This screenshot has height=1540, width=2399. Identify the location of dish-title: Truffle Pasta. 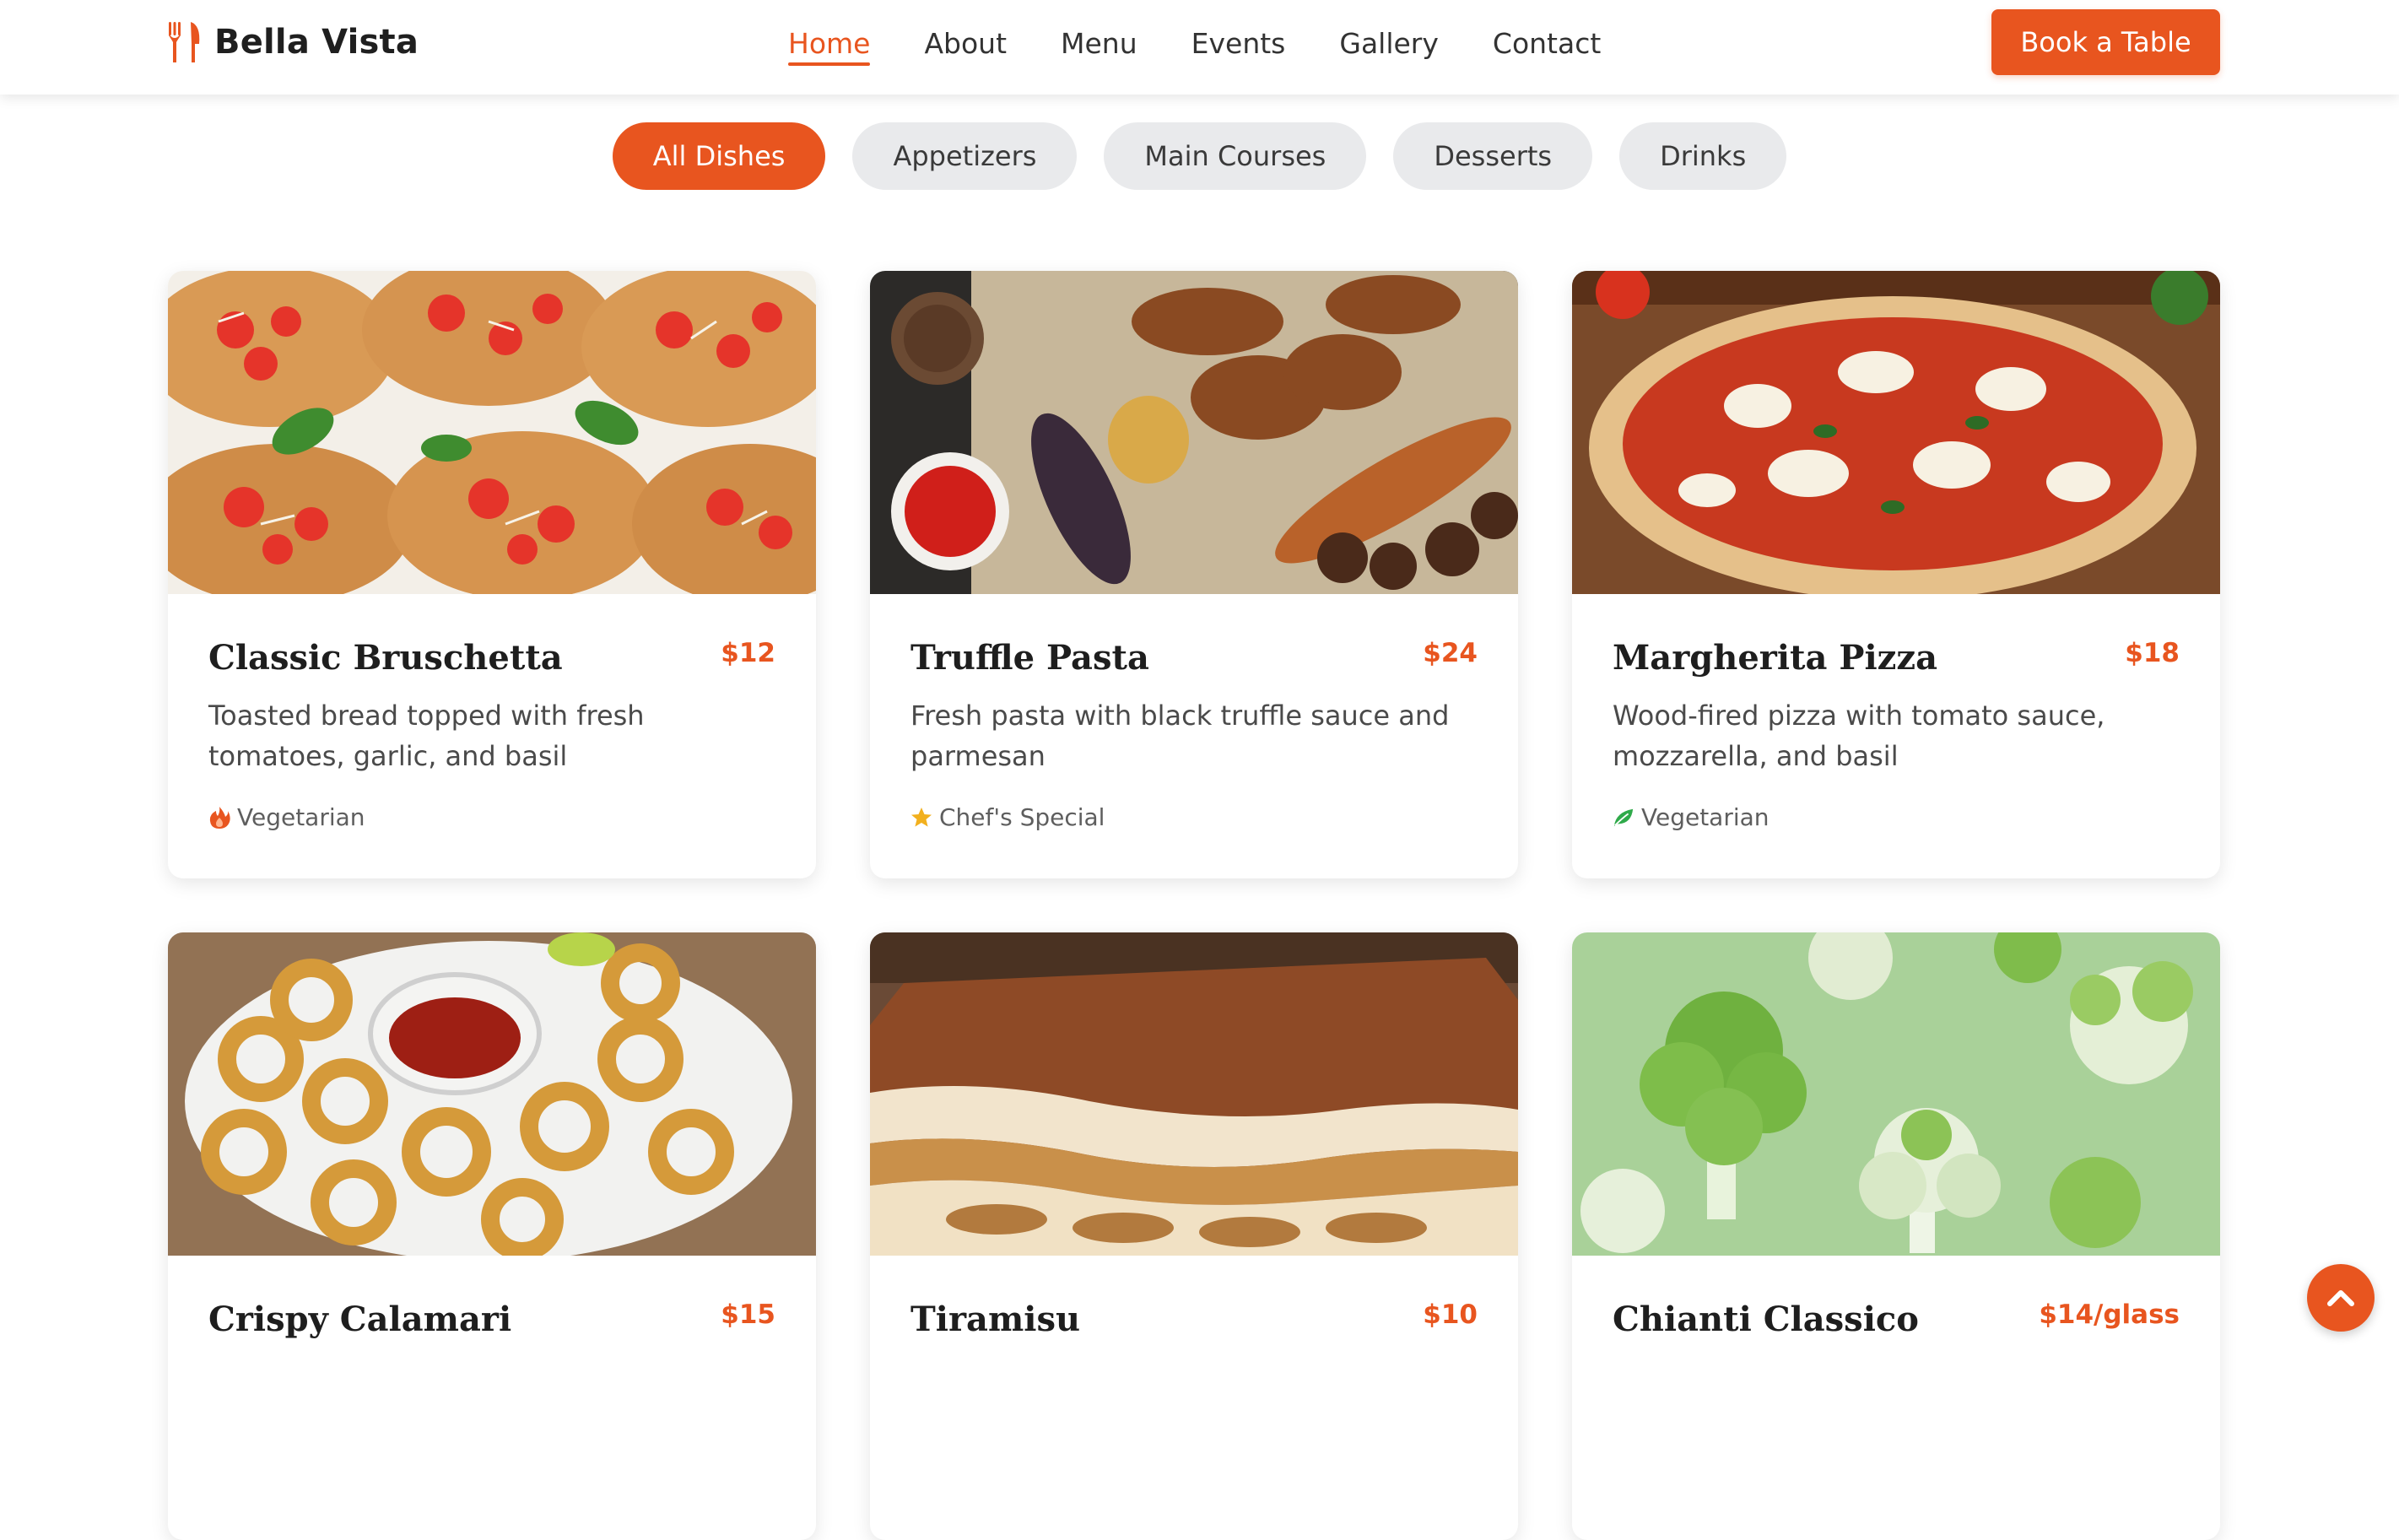
(1029, 658).